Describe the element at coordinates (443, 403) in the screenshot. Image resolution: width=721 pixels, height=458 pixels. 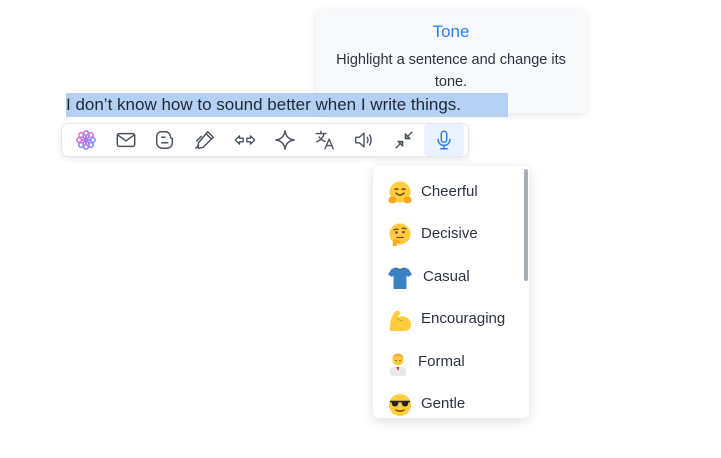
I see `tone-option-label: Gentle` at that location.